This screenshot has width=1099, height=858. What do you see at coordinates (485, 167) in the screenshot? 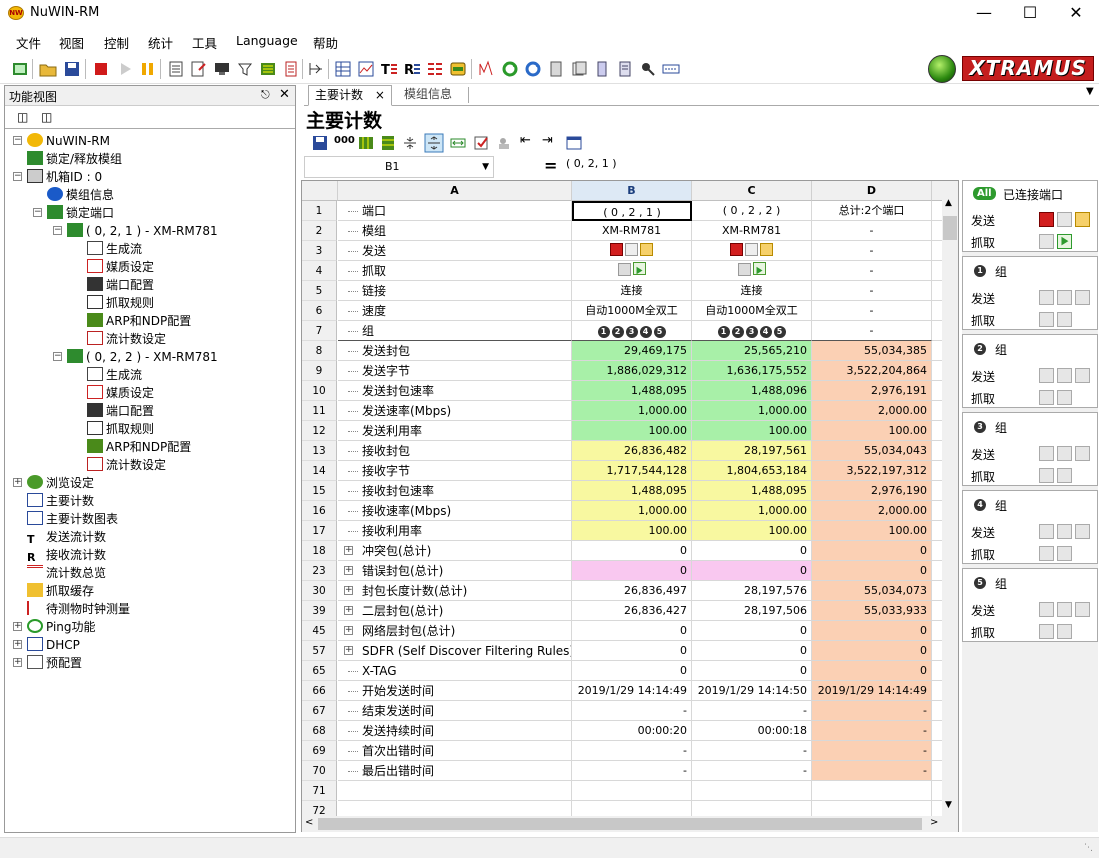
I see `chevron-down-icon: ▼` at bounding box center [485, 167].